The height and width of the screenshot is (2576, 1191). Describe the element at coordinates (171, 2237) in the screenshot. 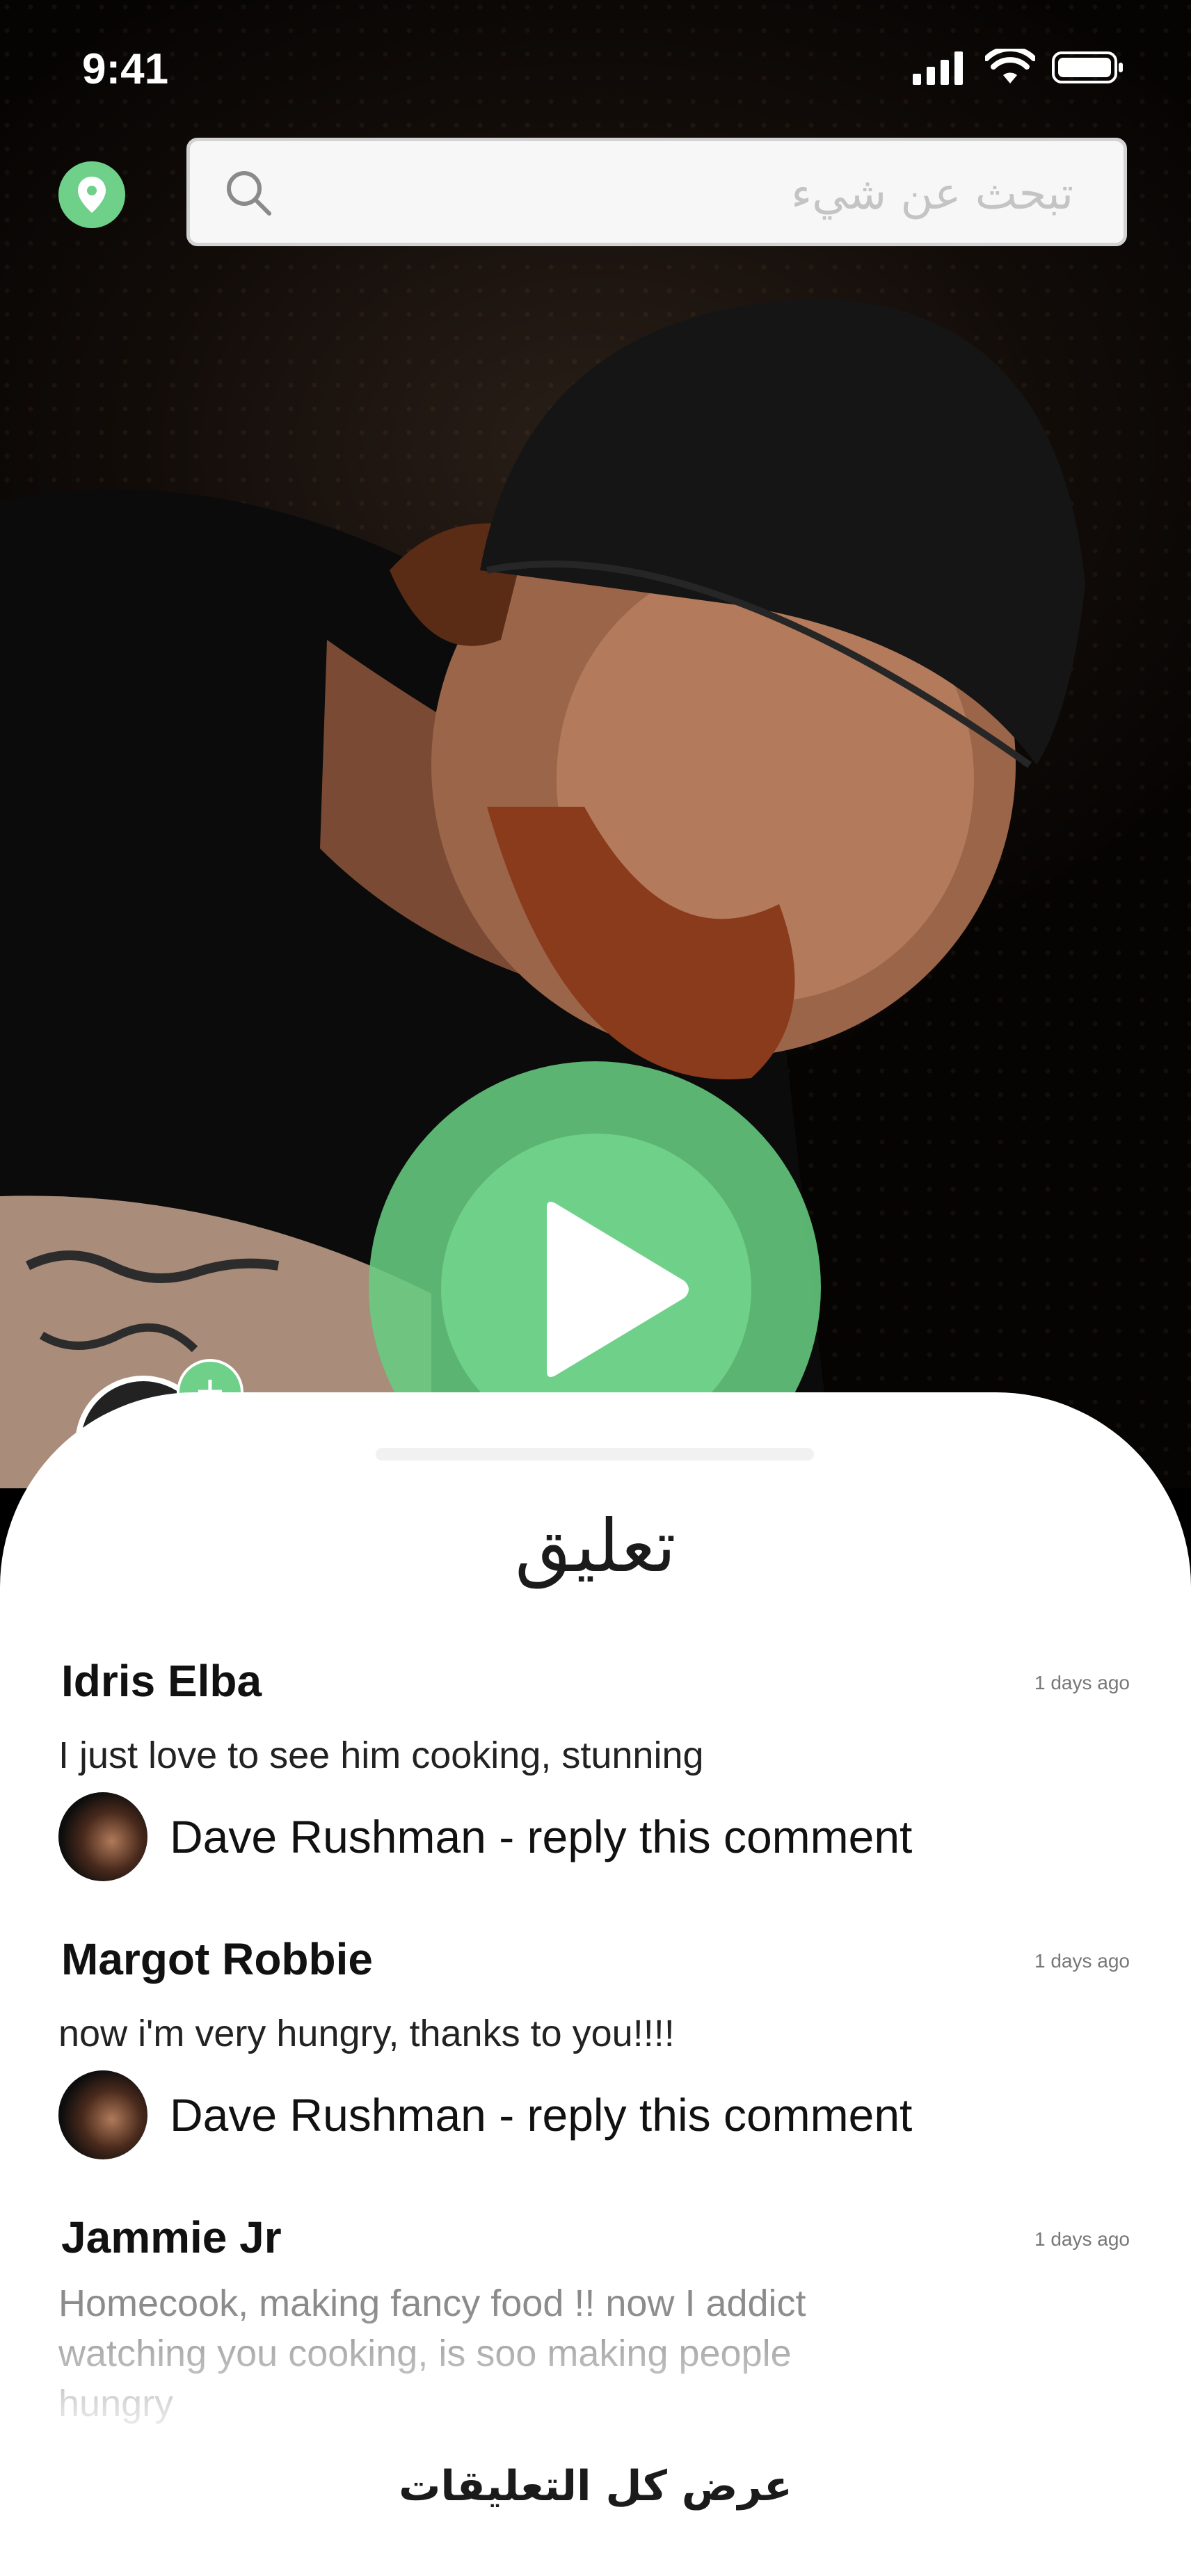

I see `comment-author: Jammie Jr` at that location.